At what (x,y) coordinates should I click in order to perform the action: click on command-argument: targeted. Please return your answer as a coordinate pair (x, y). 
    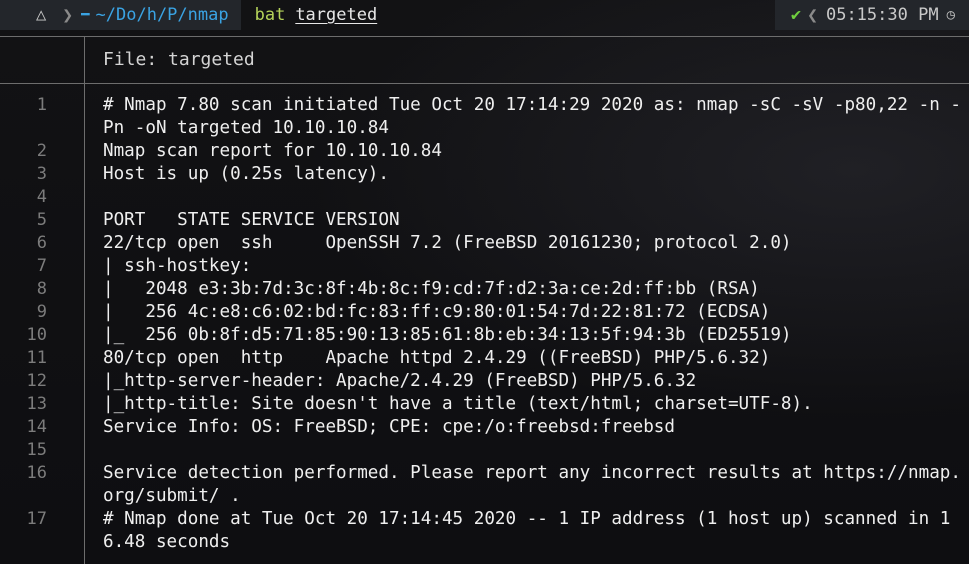
    Looking at the image, I should click on (336, 15).